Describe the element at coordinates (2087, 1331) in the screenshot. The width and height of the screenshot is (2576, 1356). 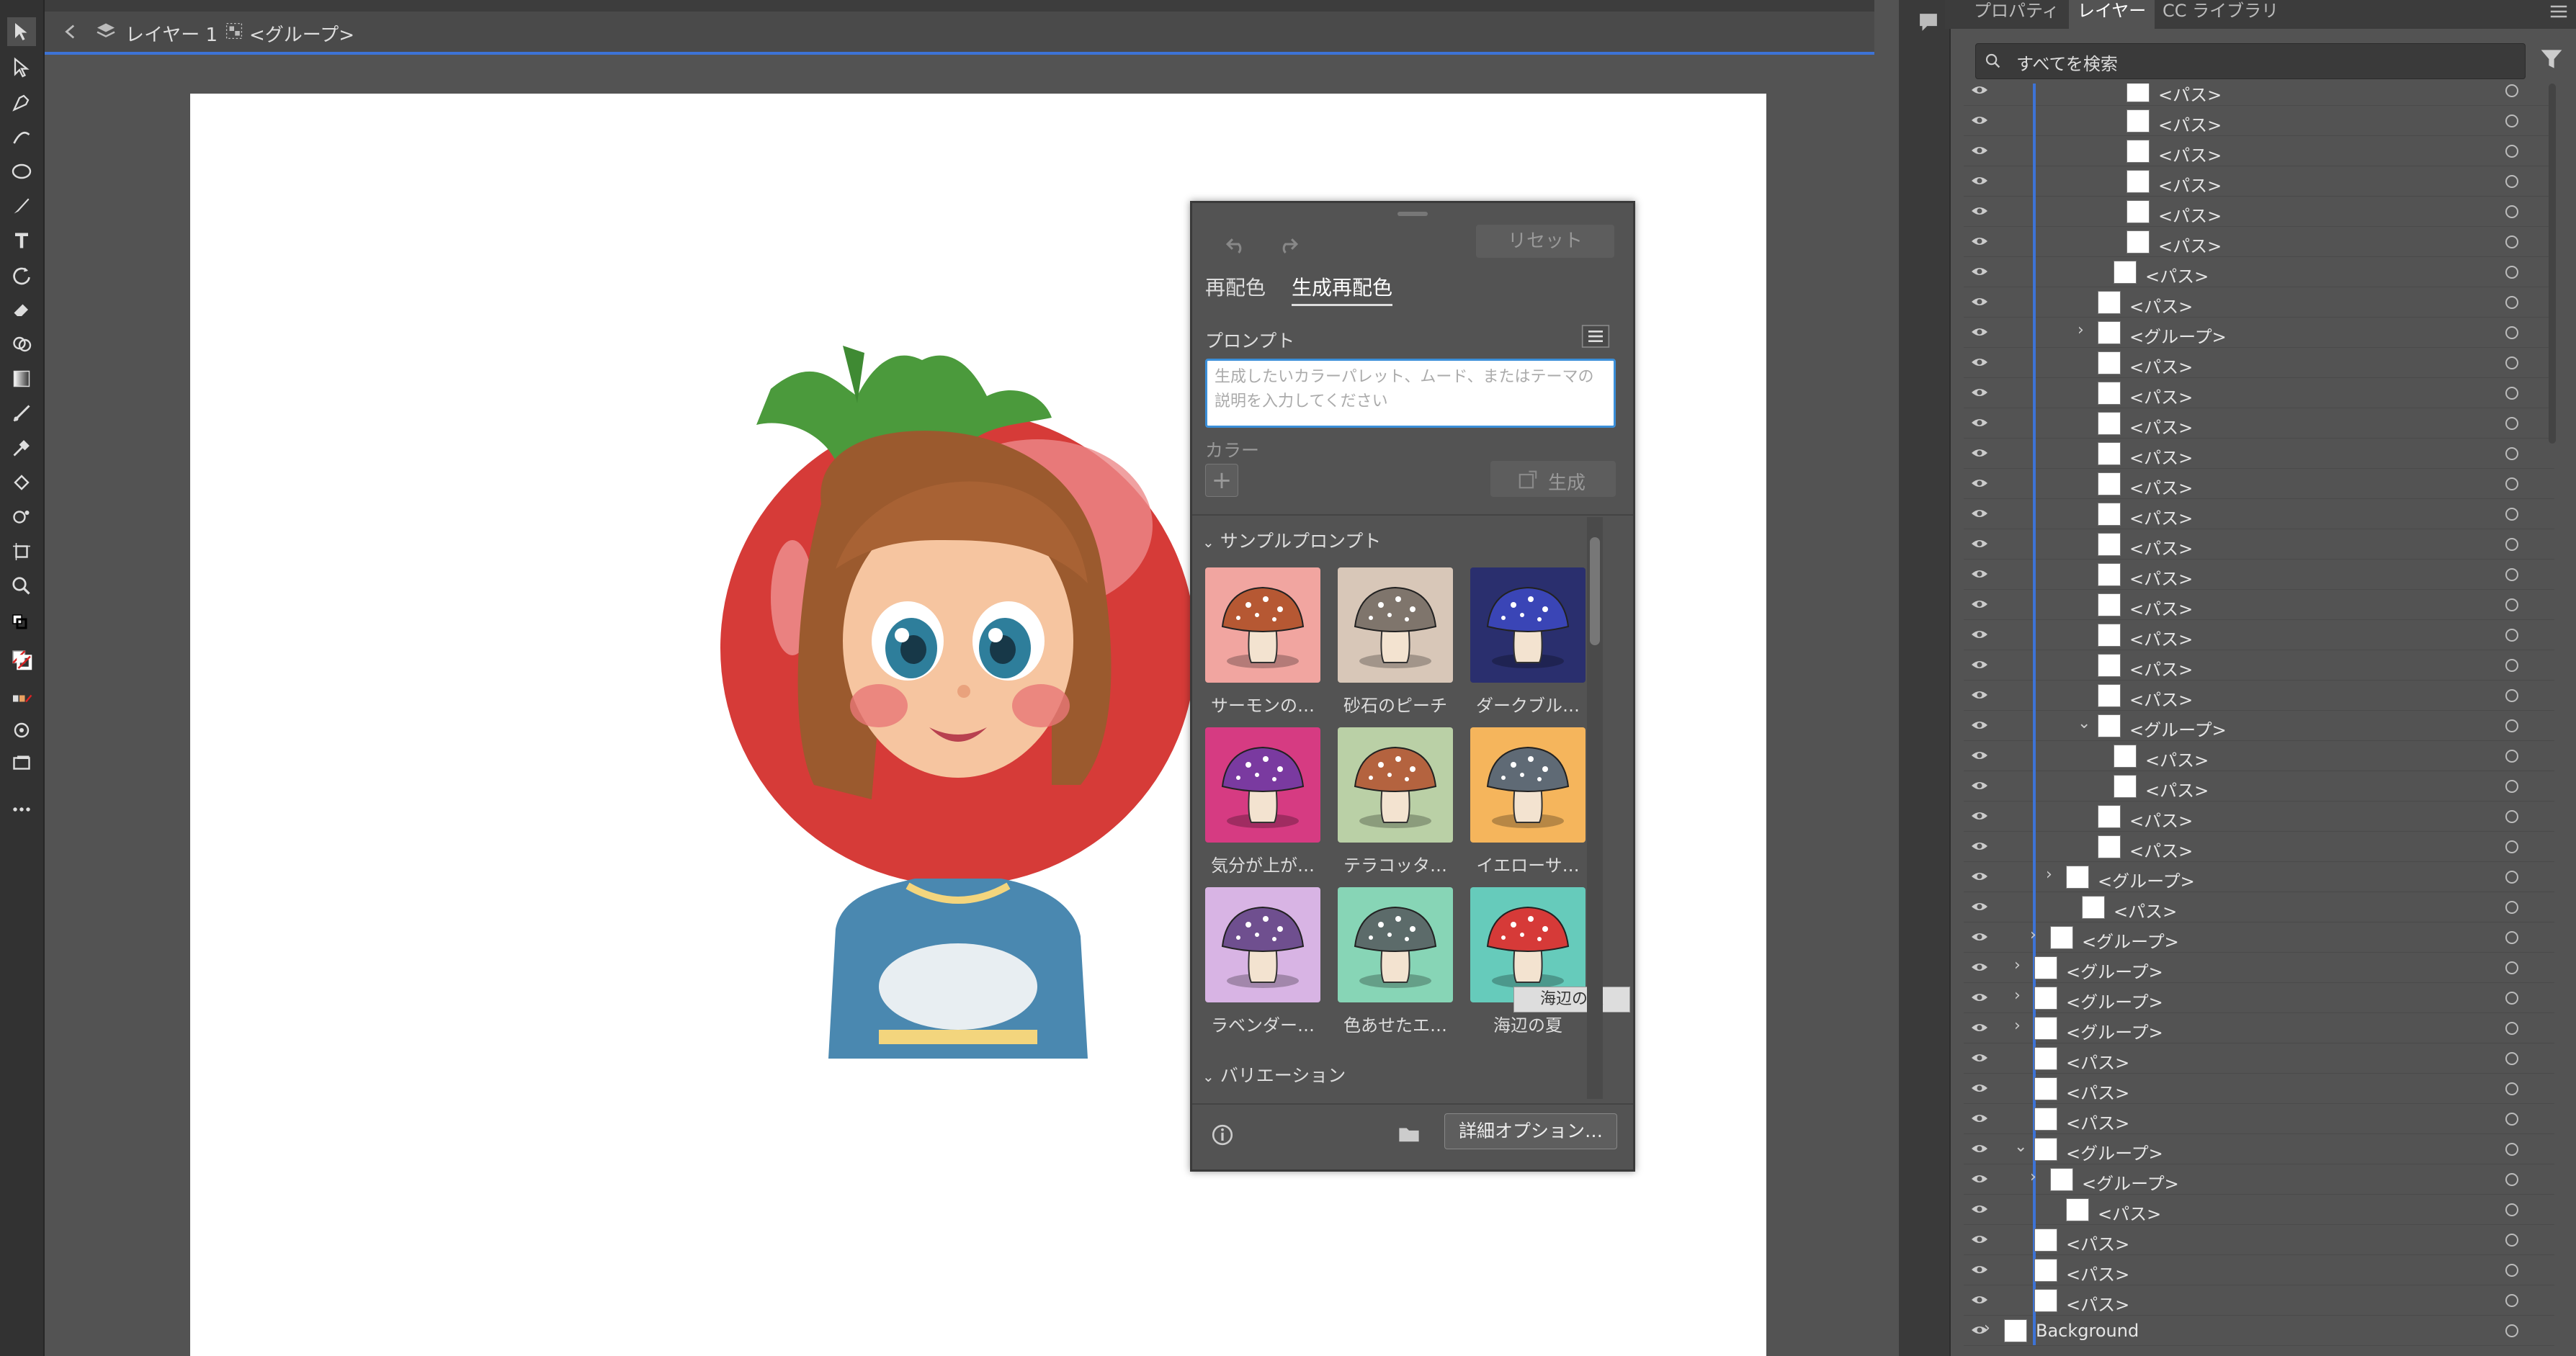
I see `layer-name: Background` at that location.